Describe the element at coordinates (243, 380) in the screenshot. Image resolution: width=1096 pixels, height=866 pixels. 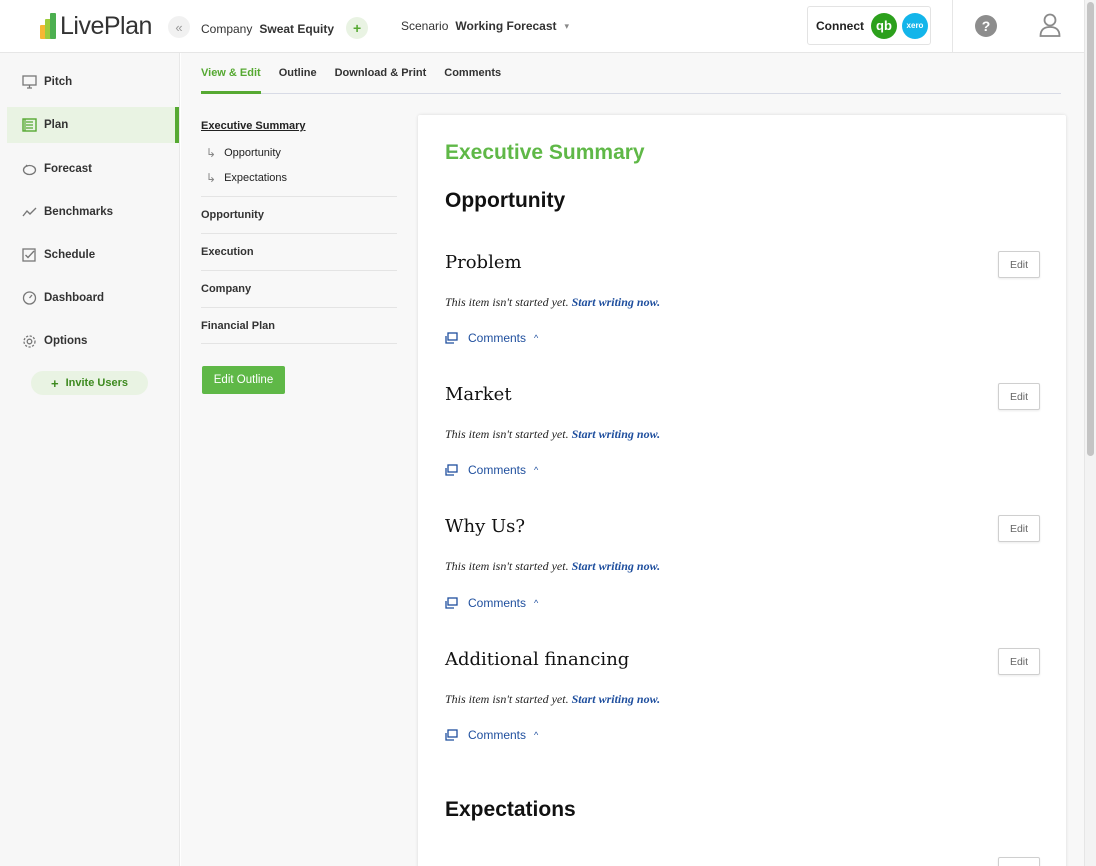
I see `edit-outline-button: Edit Outline` at that location.